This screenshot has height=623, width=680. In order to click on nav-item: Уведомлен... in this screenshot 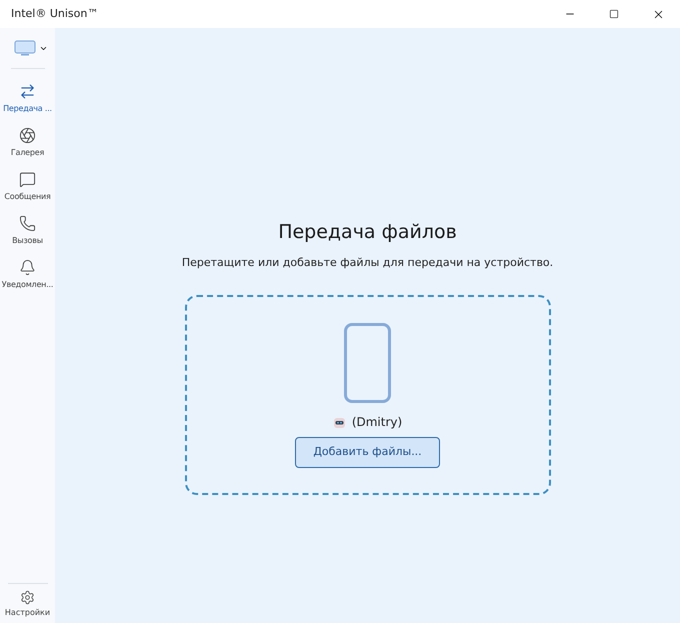, I will do `click(27, 275)`.